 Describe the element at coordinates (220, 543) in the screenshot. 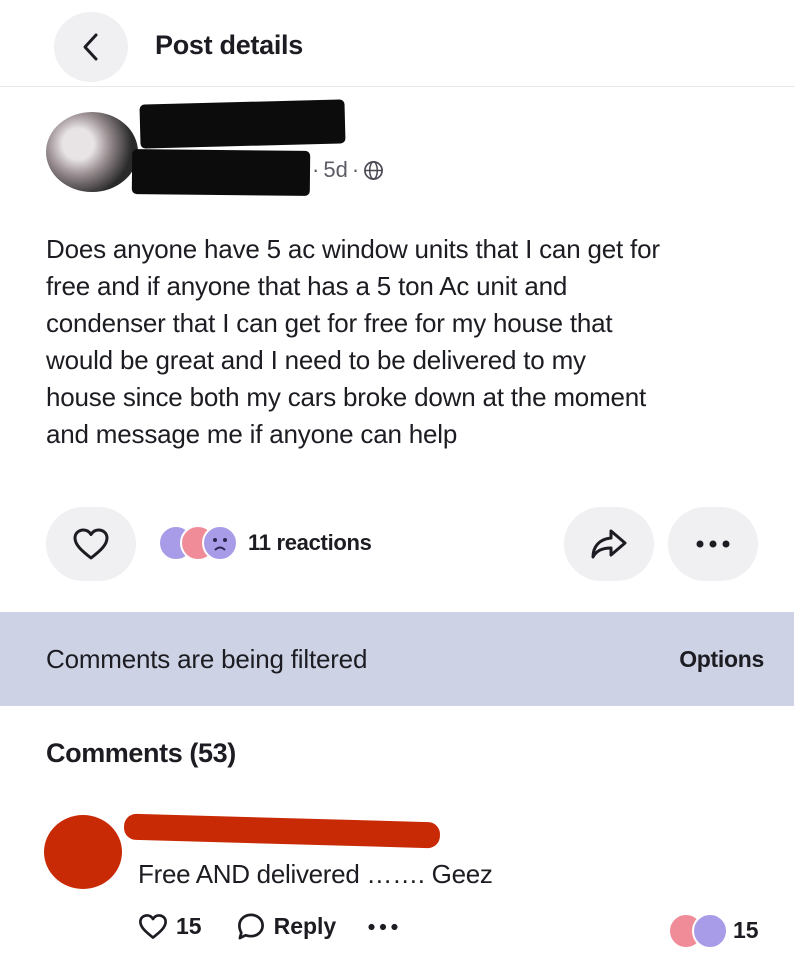

I see `reaction-sad-icon` at that location.